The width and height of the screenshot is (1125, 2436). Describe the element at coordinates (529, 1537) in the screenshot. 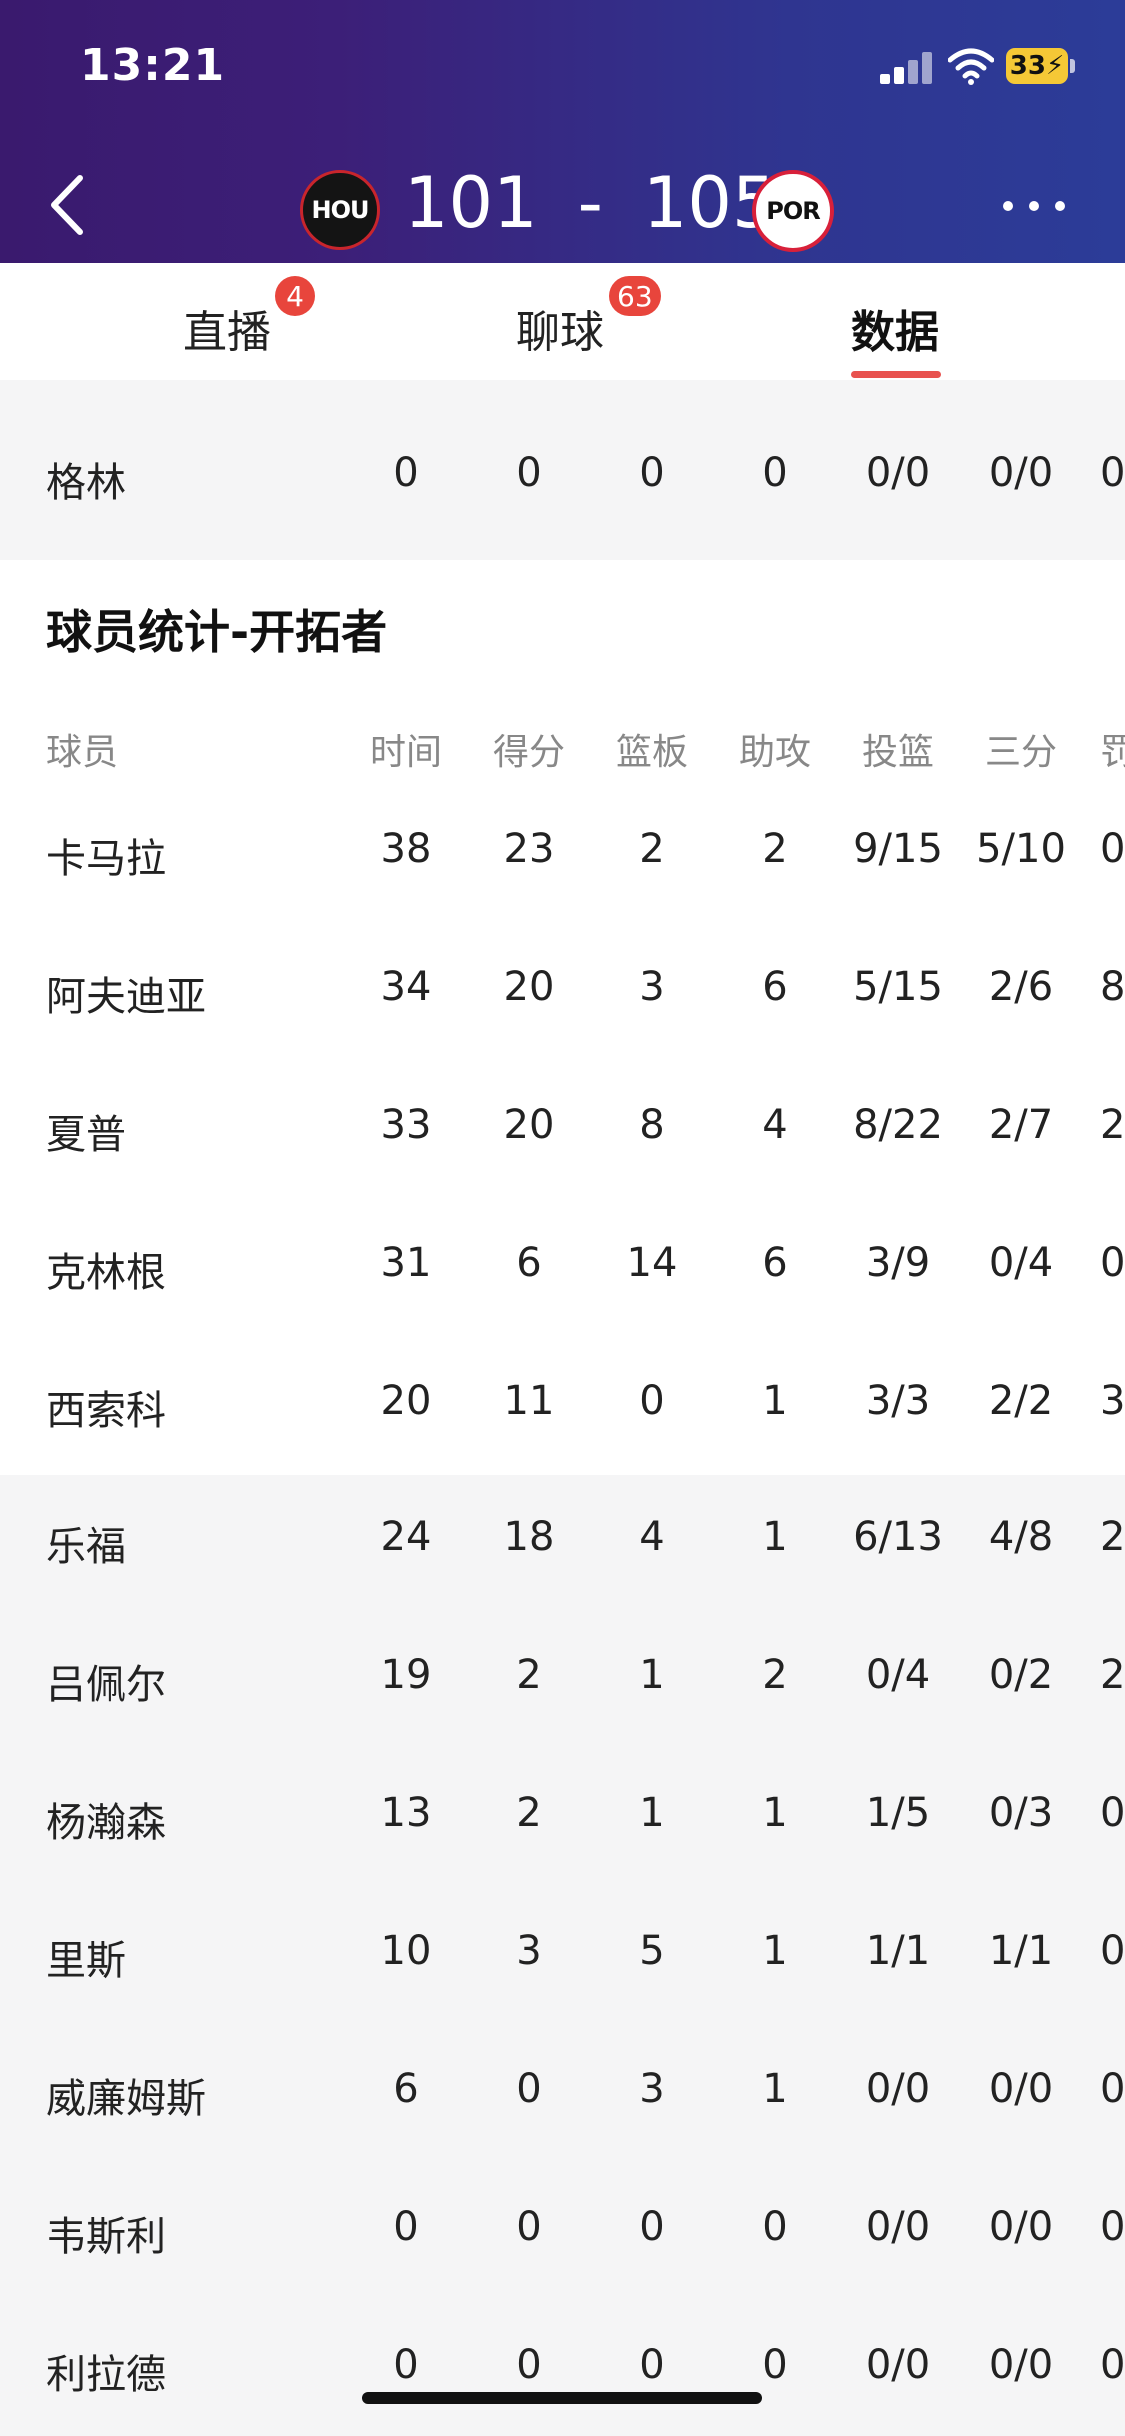

I see `stat-points: 18` at that location.